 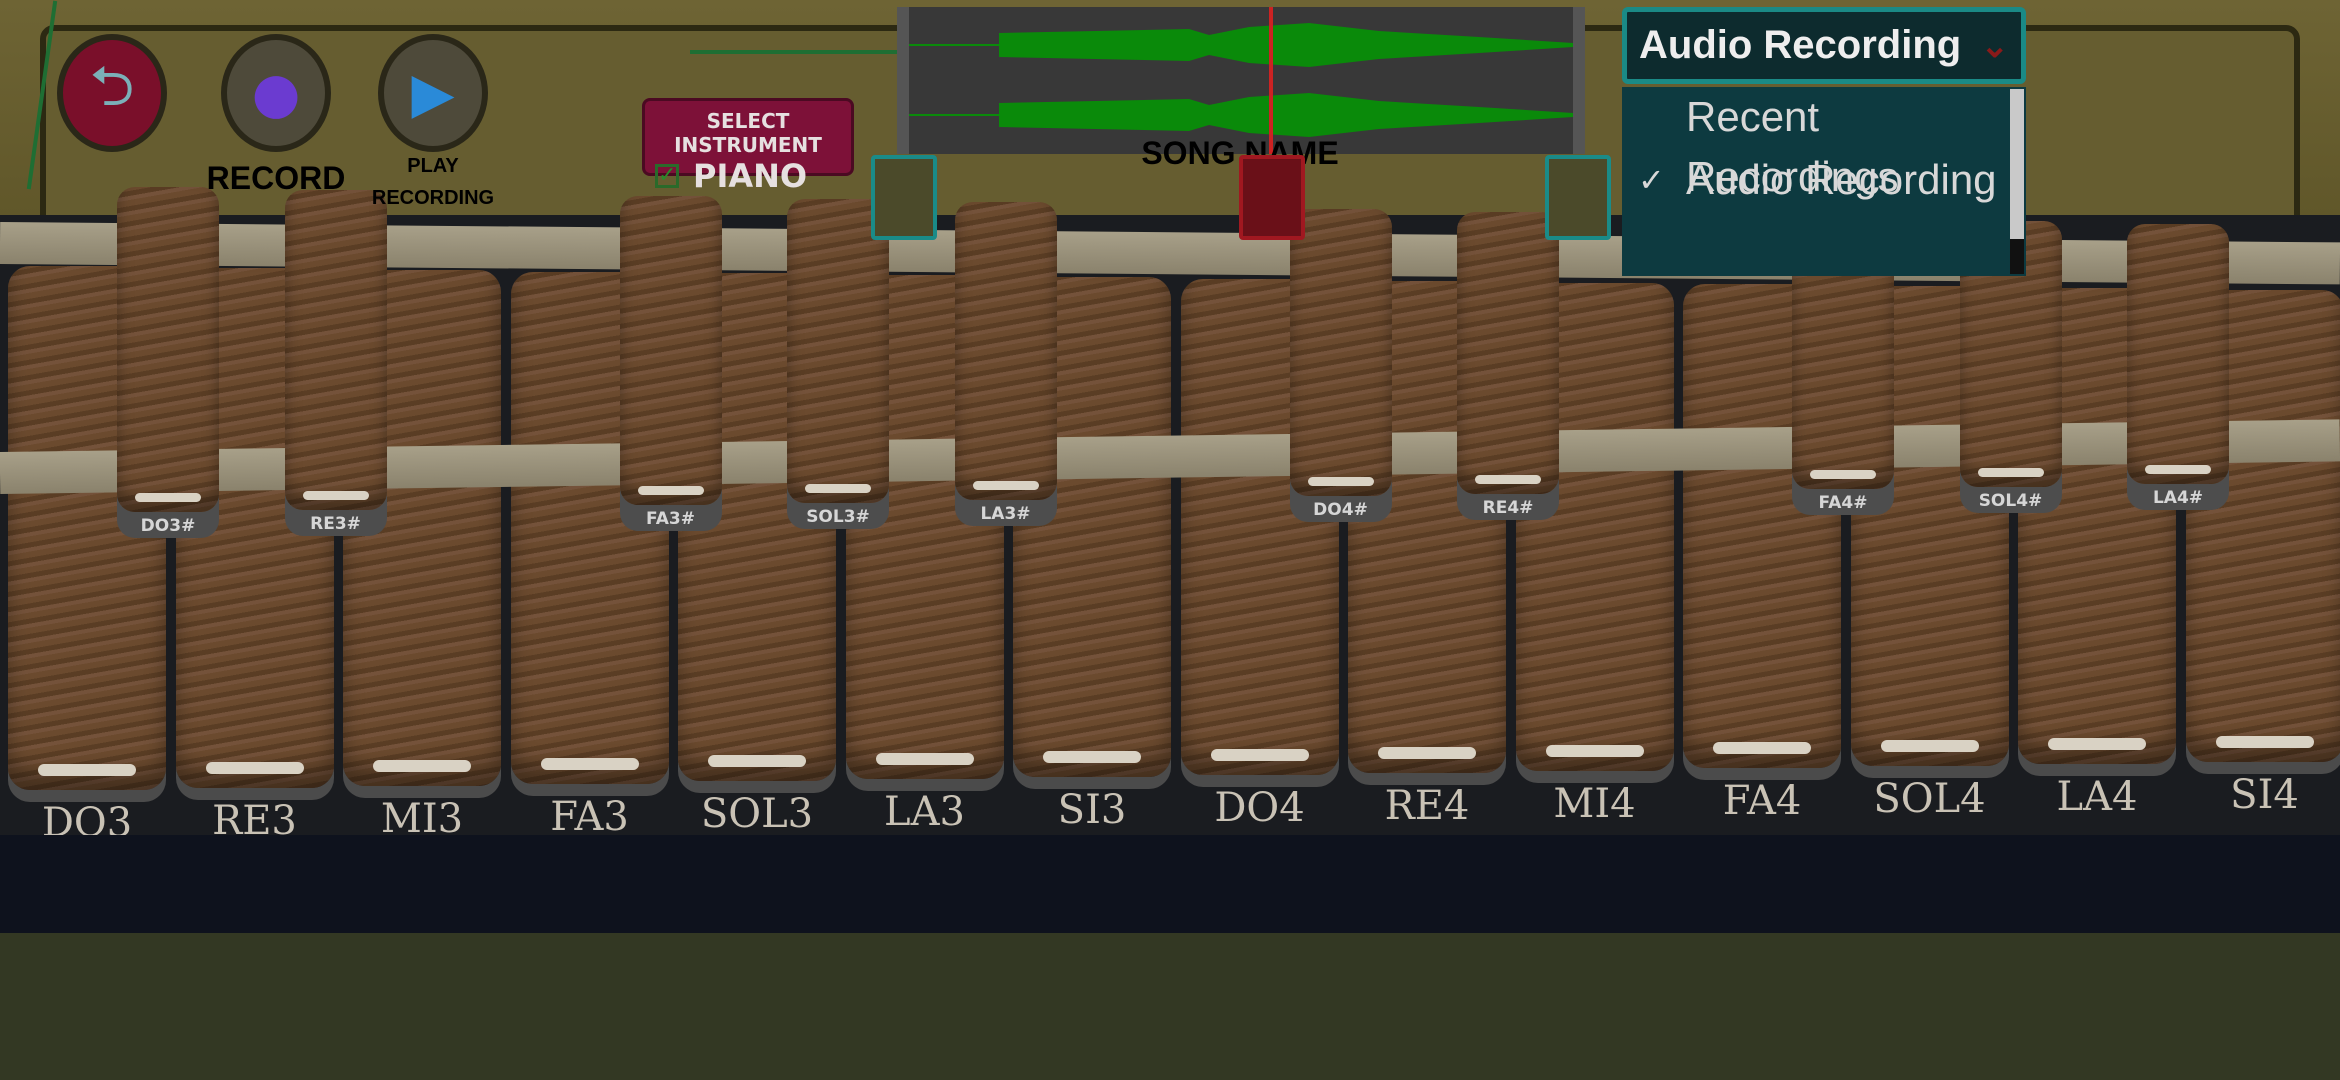 I want to click on sharp-key-label: DO3#, so click(x=168, y=526).